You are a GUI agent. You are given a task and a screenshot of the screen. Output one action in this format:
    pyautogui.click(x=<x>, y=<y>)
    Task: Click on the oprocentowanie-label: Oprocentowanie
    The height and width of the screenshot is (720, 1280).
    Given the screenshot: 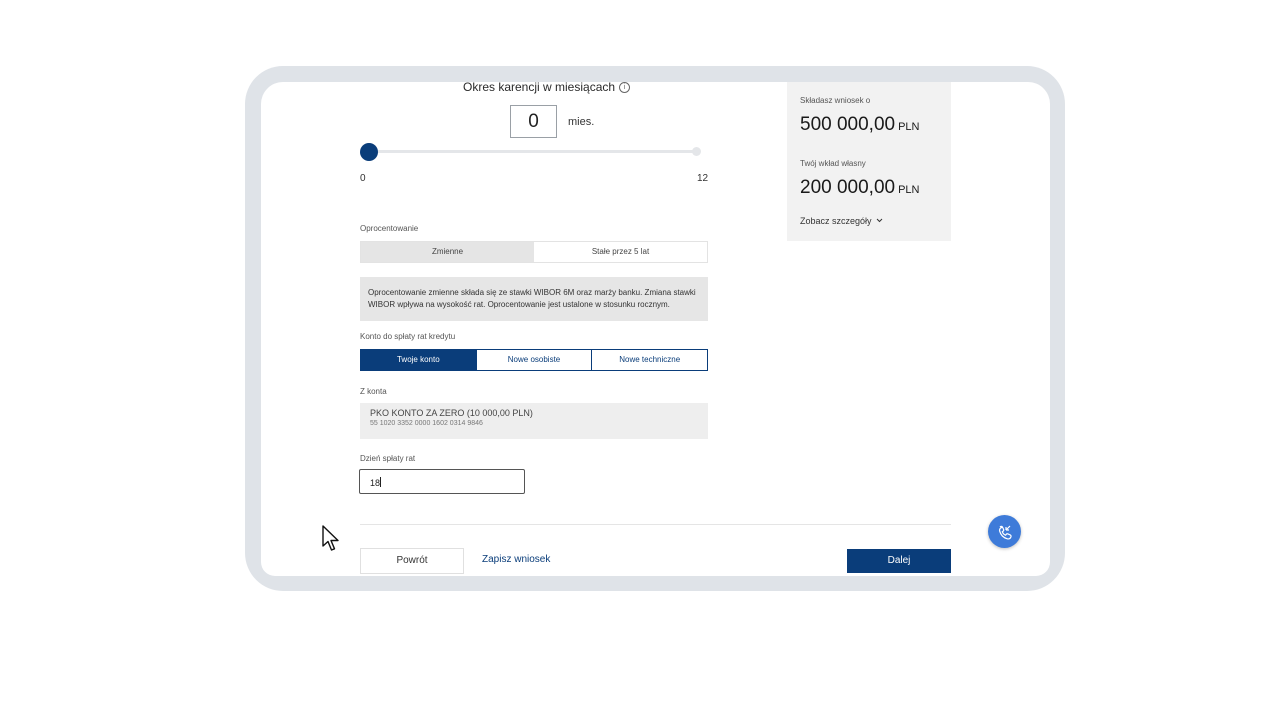 What is the action you would take?
    pyautogui.click(x=389, y=228)
    